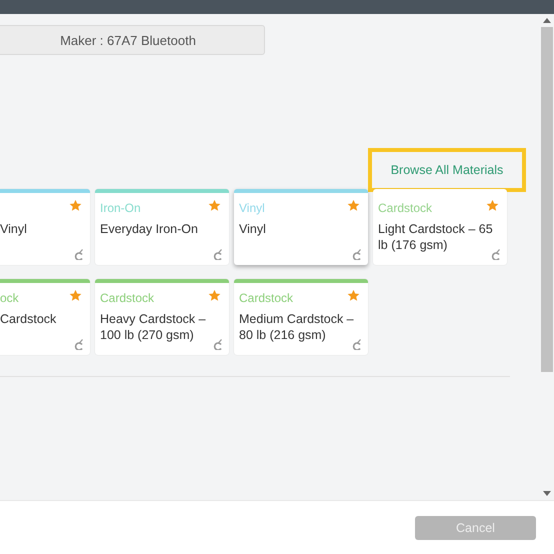 The image size is (554, 554). Describe the element at coordinates (29, 319) in the screenshot. I see `material-name: Cardstock` at that location.